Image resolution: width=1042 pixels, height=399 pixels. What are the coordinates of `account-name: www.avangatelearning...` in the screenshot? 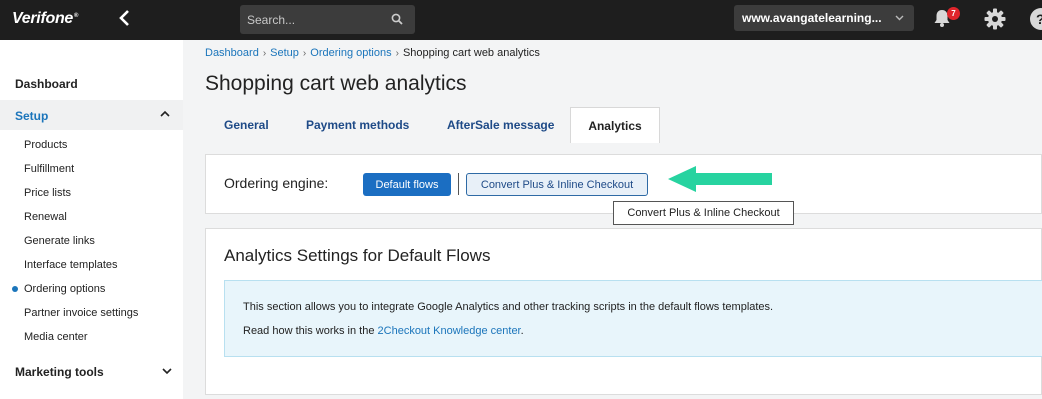 It's located at (812, 18).